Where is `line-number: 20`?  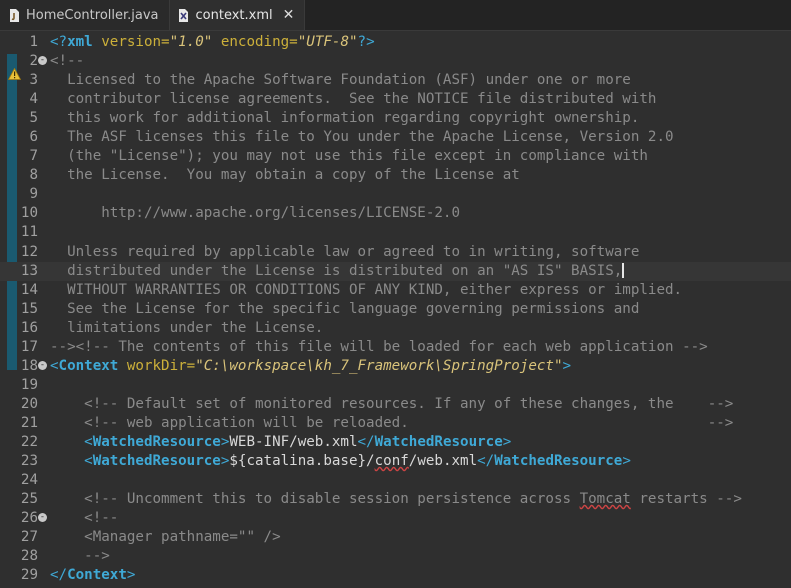
line-number: 20 is located at coordinates (29, 403).